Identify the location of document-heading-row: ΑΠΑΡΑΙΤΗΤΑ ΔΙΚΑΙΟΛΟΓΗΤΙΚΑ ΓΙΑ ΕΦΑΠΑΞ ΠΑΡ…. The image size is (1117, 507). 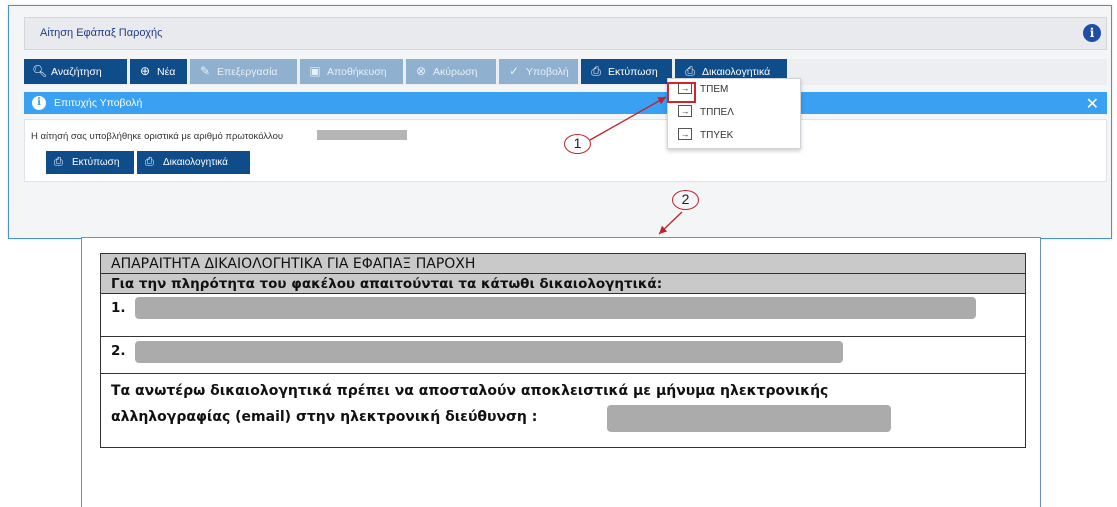
(563, 264).